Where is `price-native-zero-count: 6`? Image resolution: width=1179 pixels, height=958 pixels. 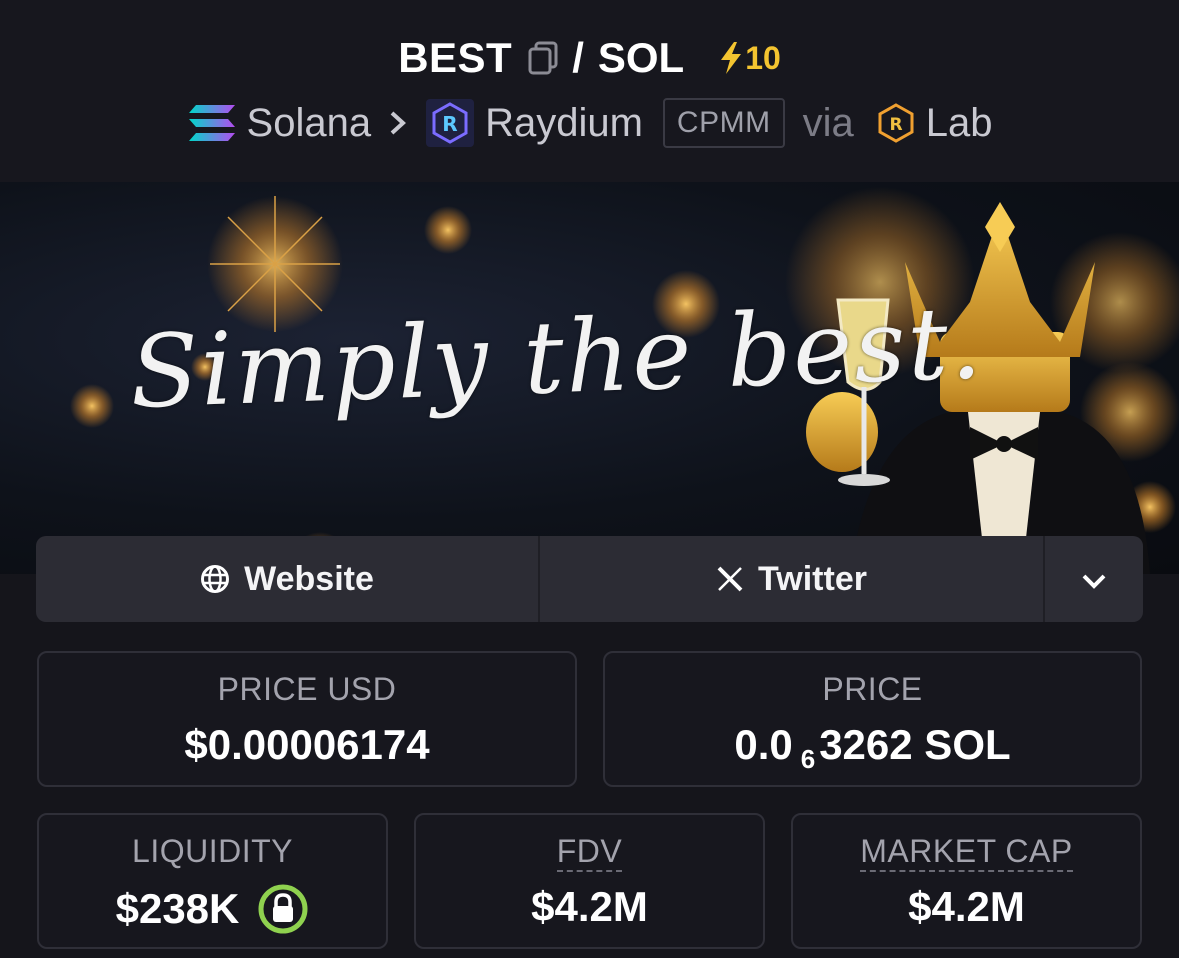 price-native-zero-count: 6 is located at coordinates (808, 758).